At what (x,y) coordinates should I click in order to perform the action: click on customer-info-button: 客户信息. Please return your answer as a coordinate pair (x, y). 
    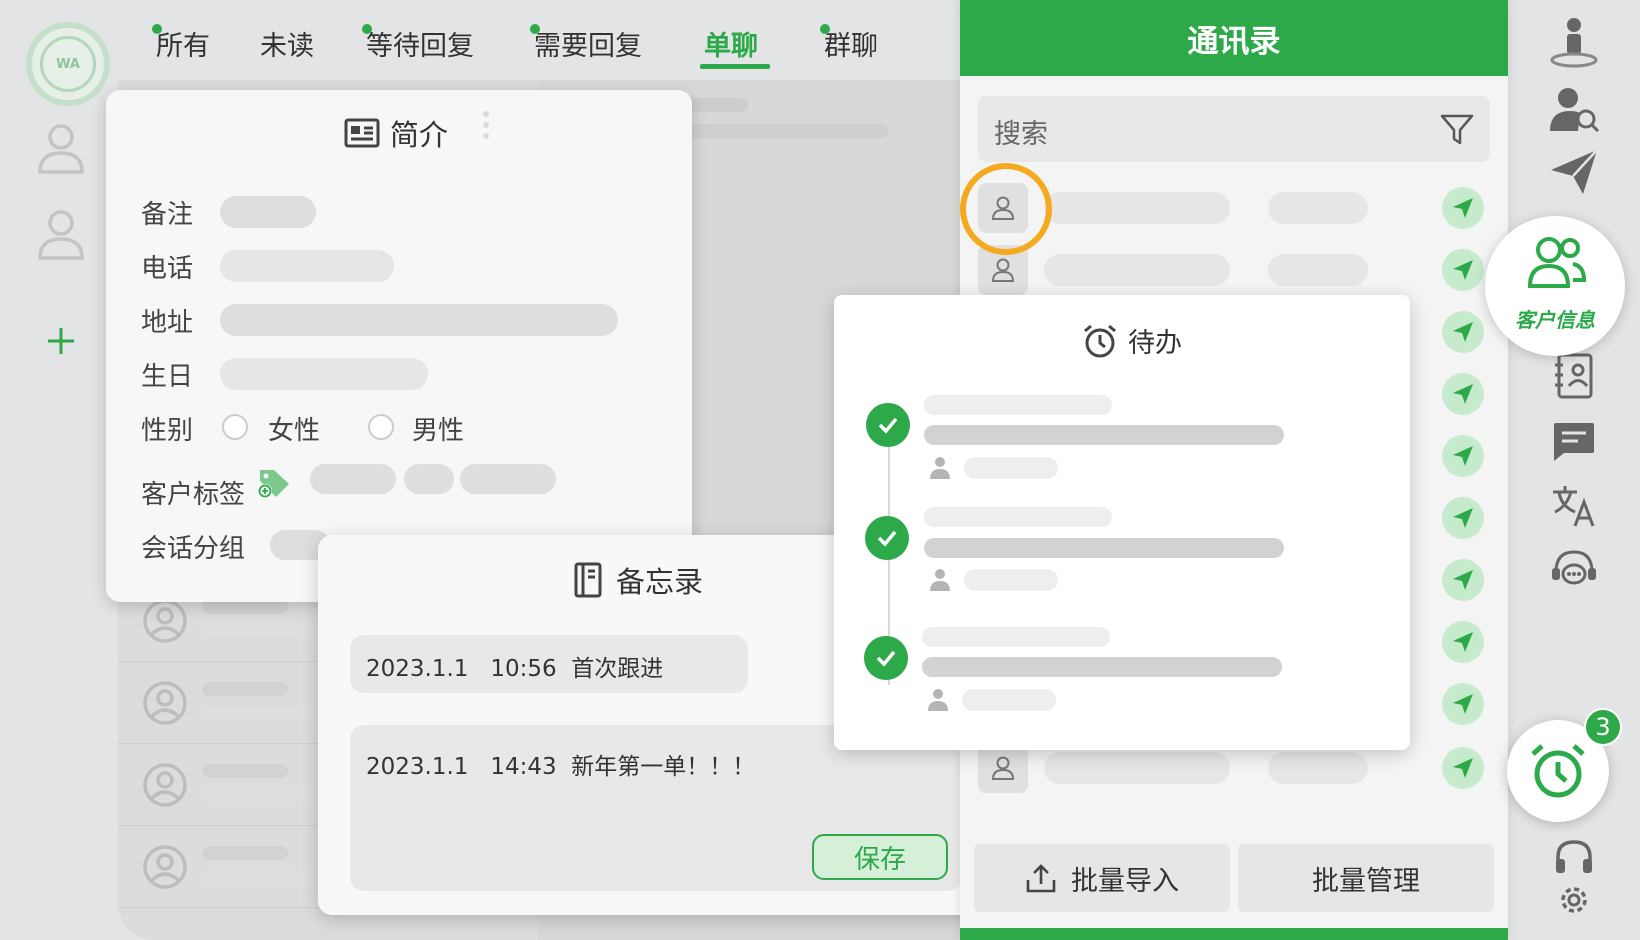
    Looking at the image, I should click on (1555, 286).